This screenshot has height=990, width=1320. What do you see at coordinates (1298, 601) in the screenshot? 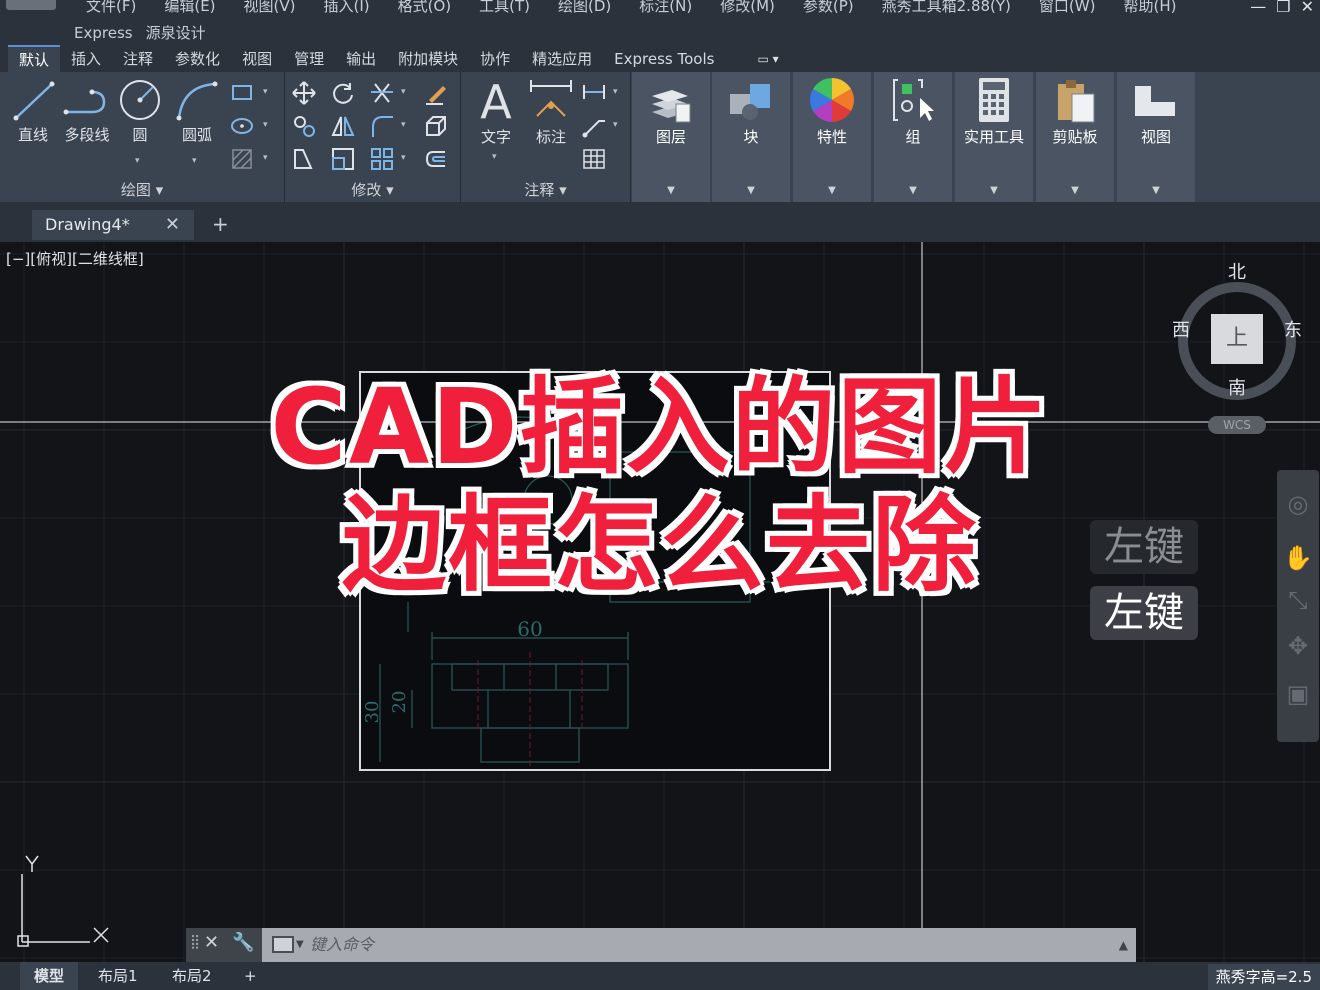
I see `zoom-extents-icon: ⤡` at bounding box center [1298, 601].